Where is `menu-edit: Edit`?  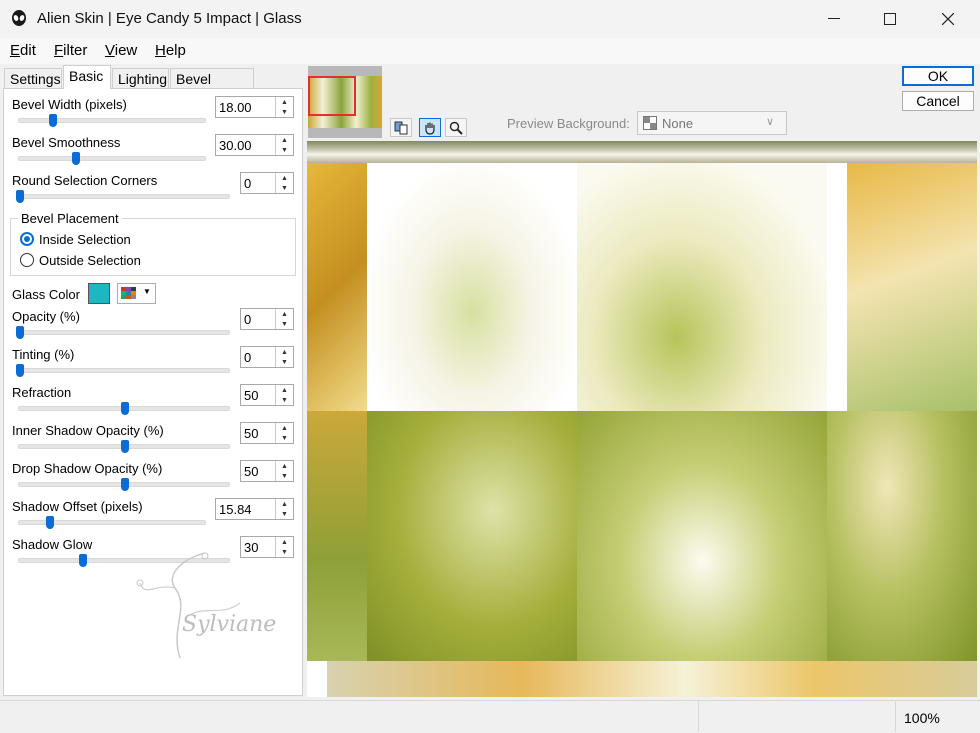 menu-edit: Edit is located at coordinates (23, 50).